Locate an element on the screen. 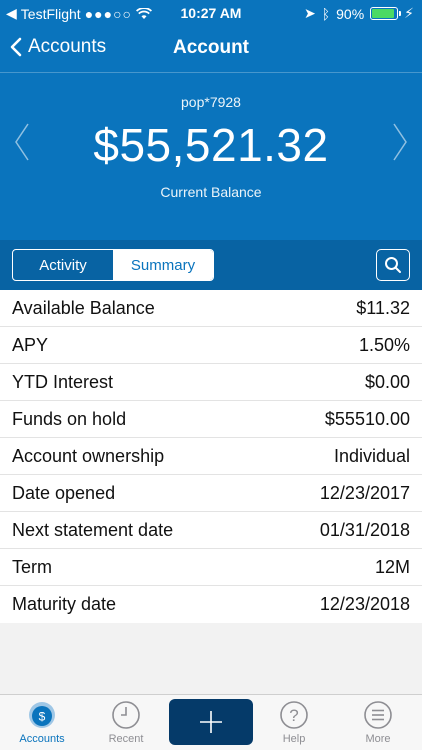 Image resolution: width=422 pixels, height=750 pixels. status-right: ➤ ᛒ 90% ⚡ is located at coordinates (359, 13).